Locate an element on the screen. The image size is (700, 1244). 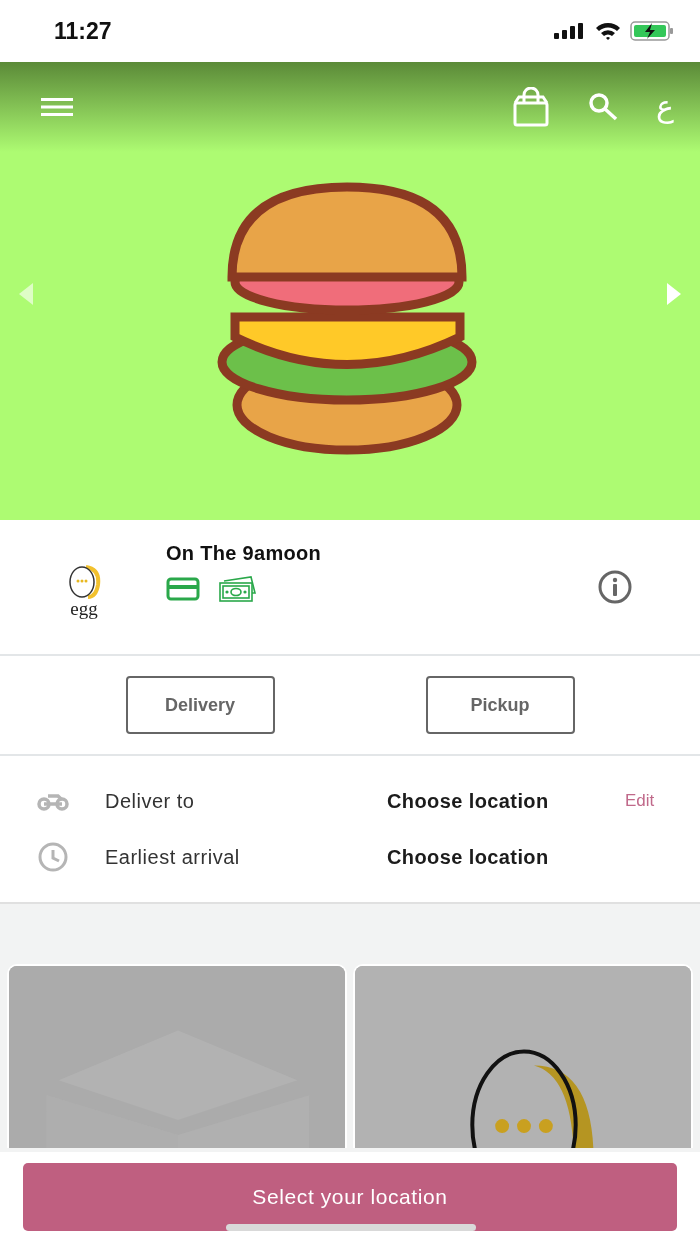
menu-icon is located at coordinates (57, 107).